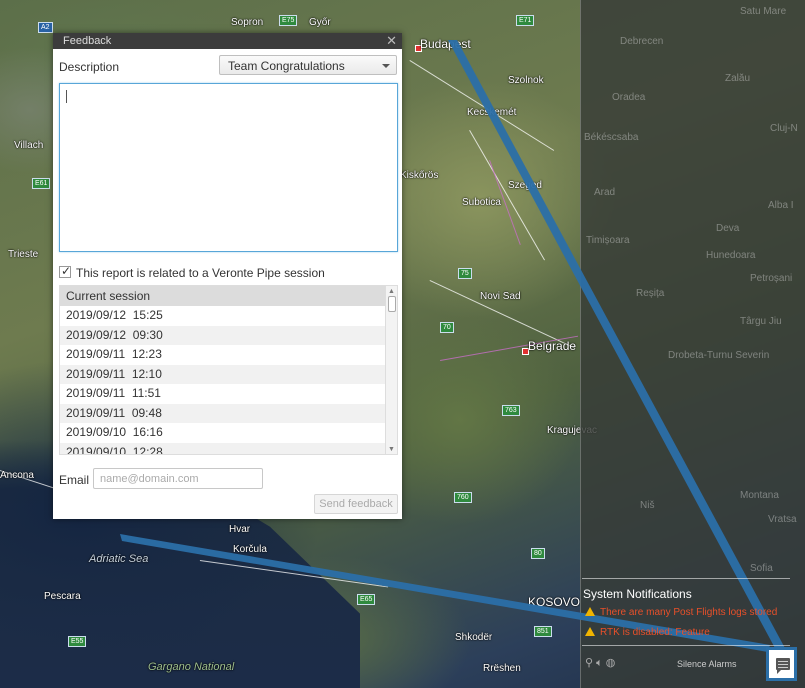 The width and height of the screenshot is (805, 688). What do you see at coordinates (41, 183) in the screenshot?
I see `road-shield: E61` at bounding box center [41, 183].